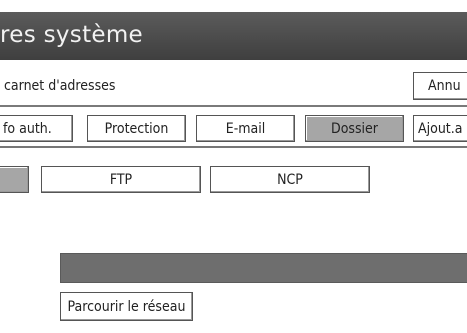 Image resolution: width=467 pixels, height=333 pixels. I want to click on protocol-ncp-button: NCP, so click(290, 179).